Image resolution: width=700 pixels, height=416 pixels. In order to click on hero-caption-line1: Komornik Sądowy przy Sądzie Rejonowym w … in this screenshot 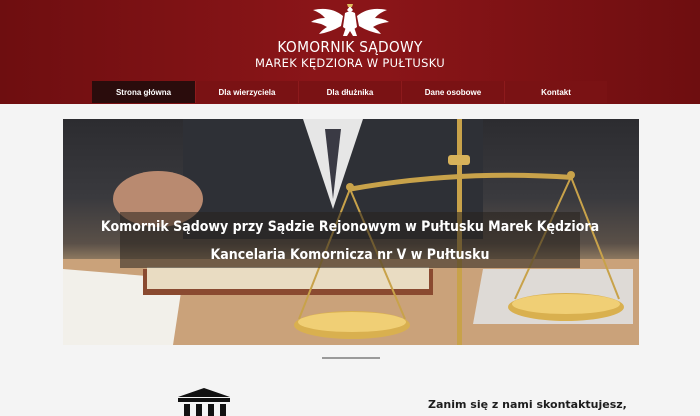, I will do `click(350, 227)`.